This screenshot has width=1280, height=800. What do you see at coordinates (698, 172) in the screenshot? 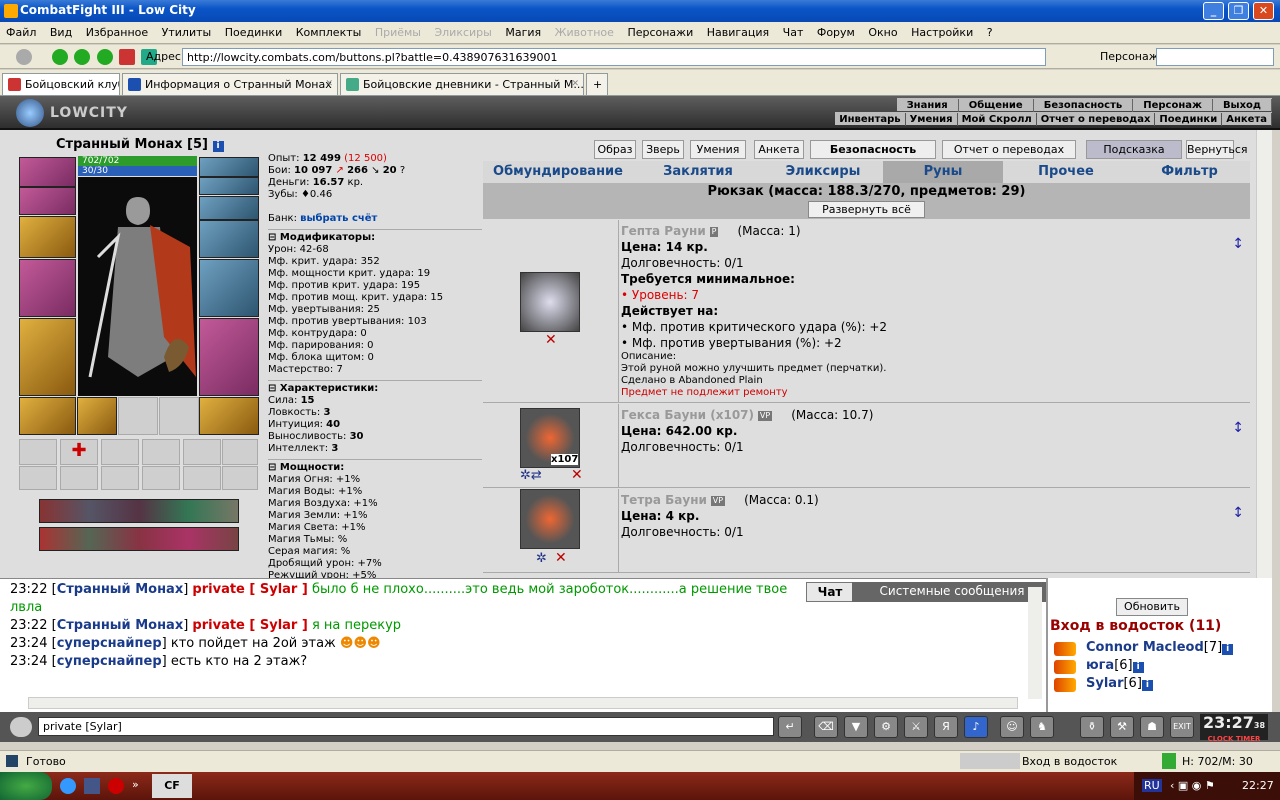
I see `tab-spells: Заклятия` at bounding box center [698, 172].